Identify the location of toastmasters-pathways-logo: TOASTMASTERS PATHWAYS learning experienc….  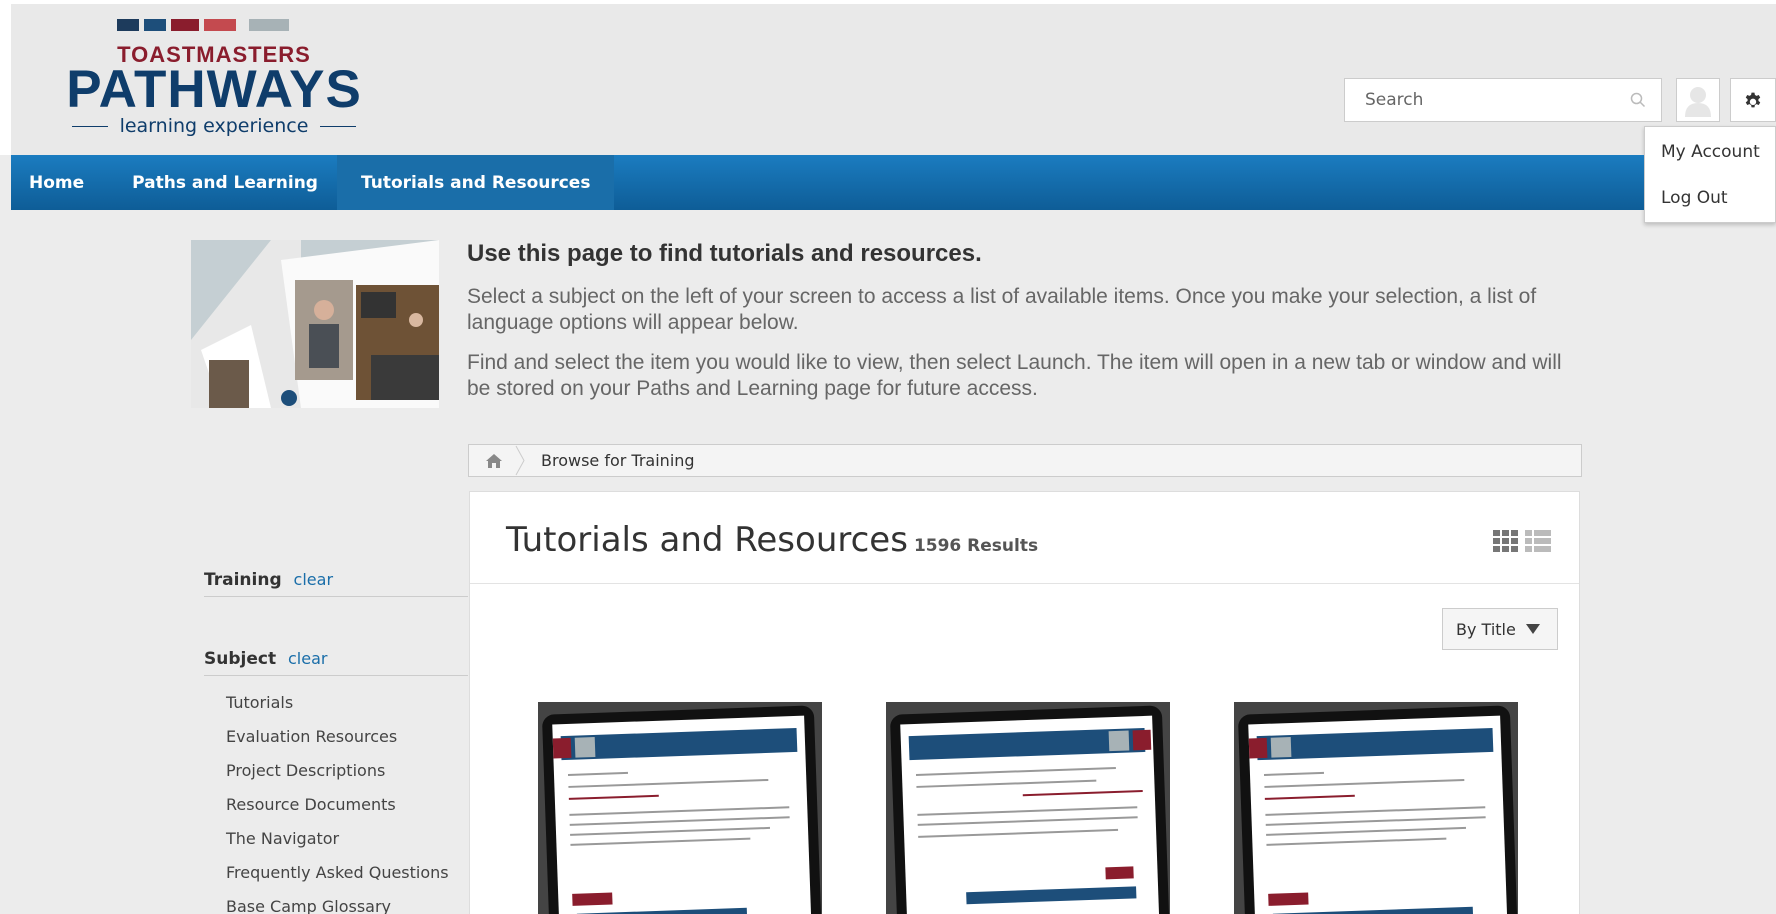
(214, 81).